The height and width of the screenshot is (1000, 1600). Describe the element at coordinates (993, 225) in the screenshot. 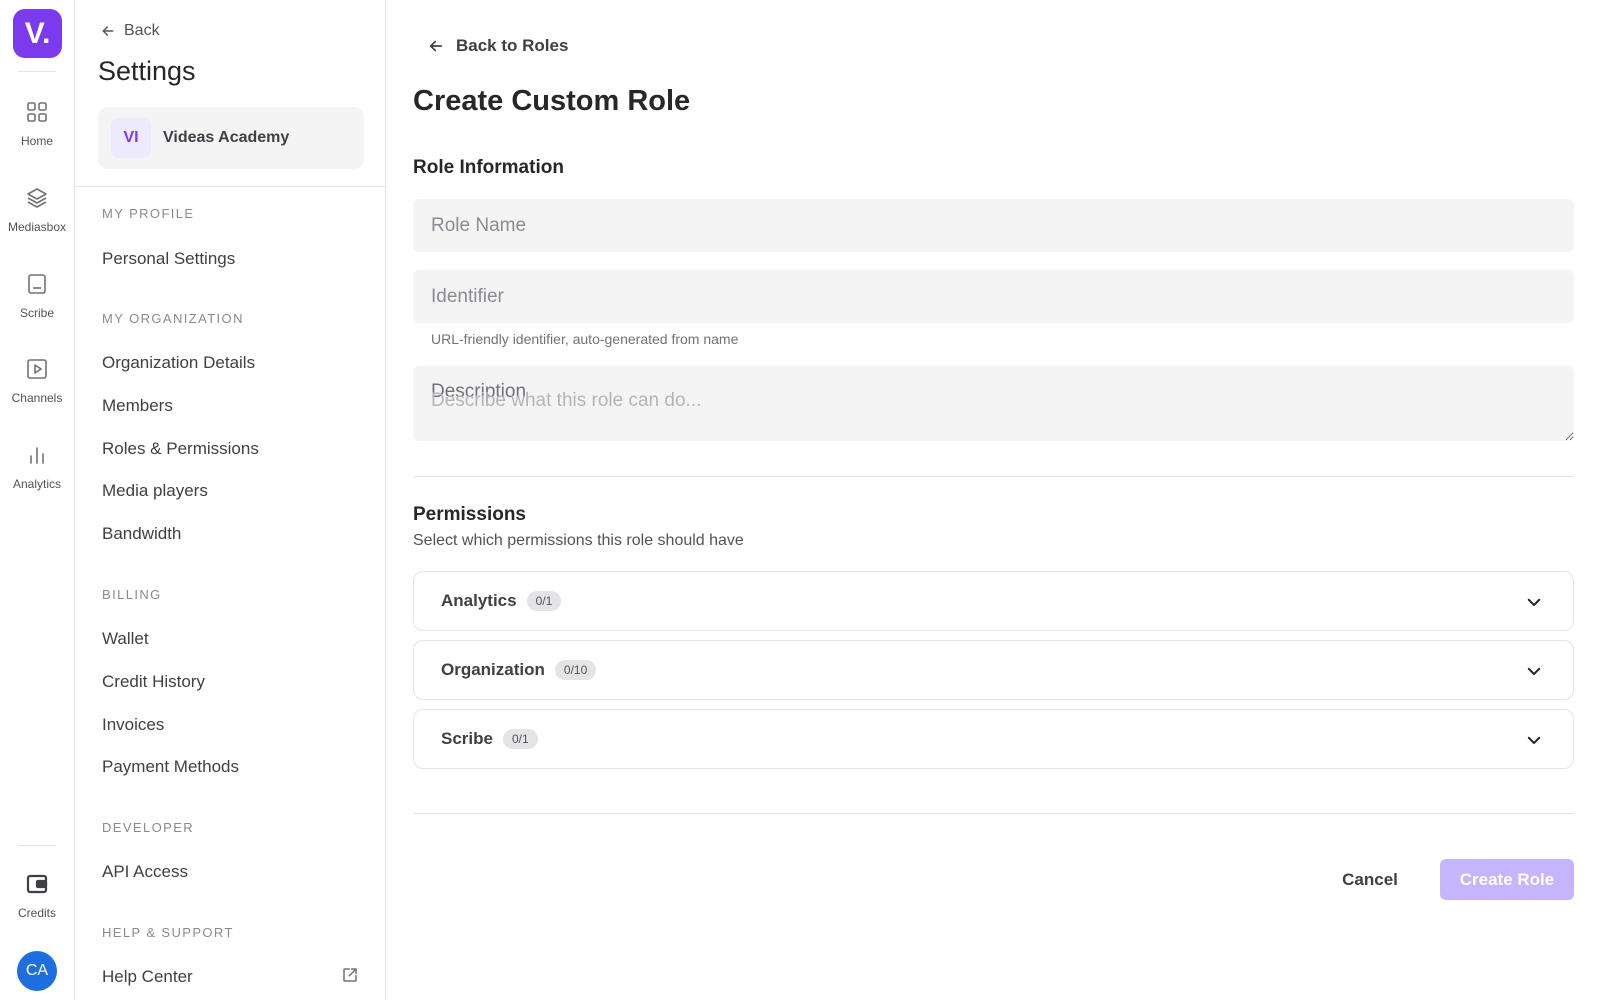

I see `role-name-input` at that location.